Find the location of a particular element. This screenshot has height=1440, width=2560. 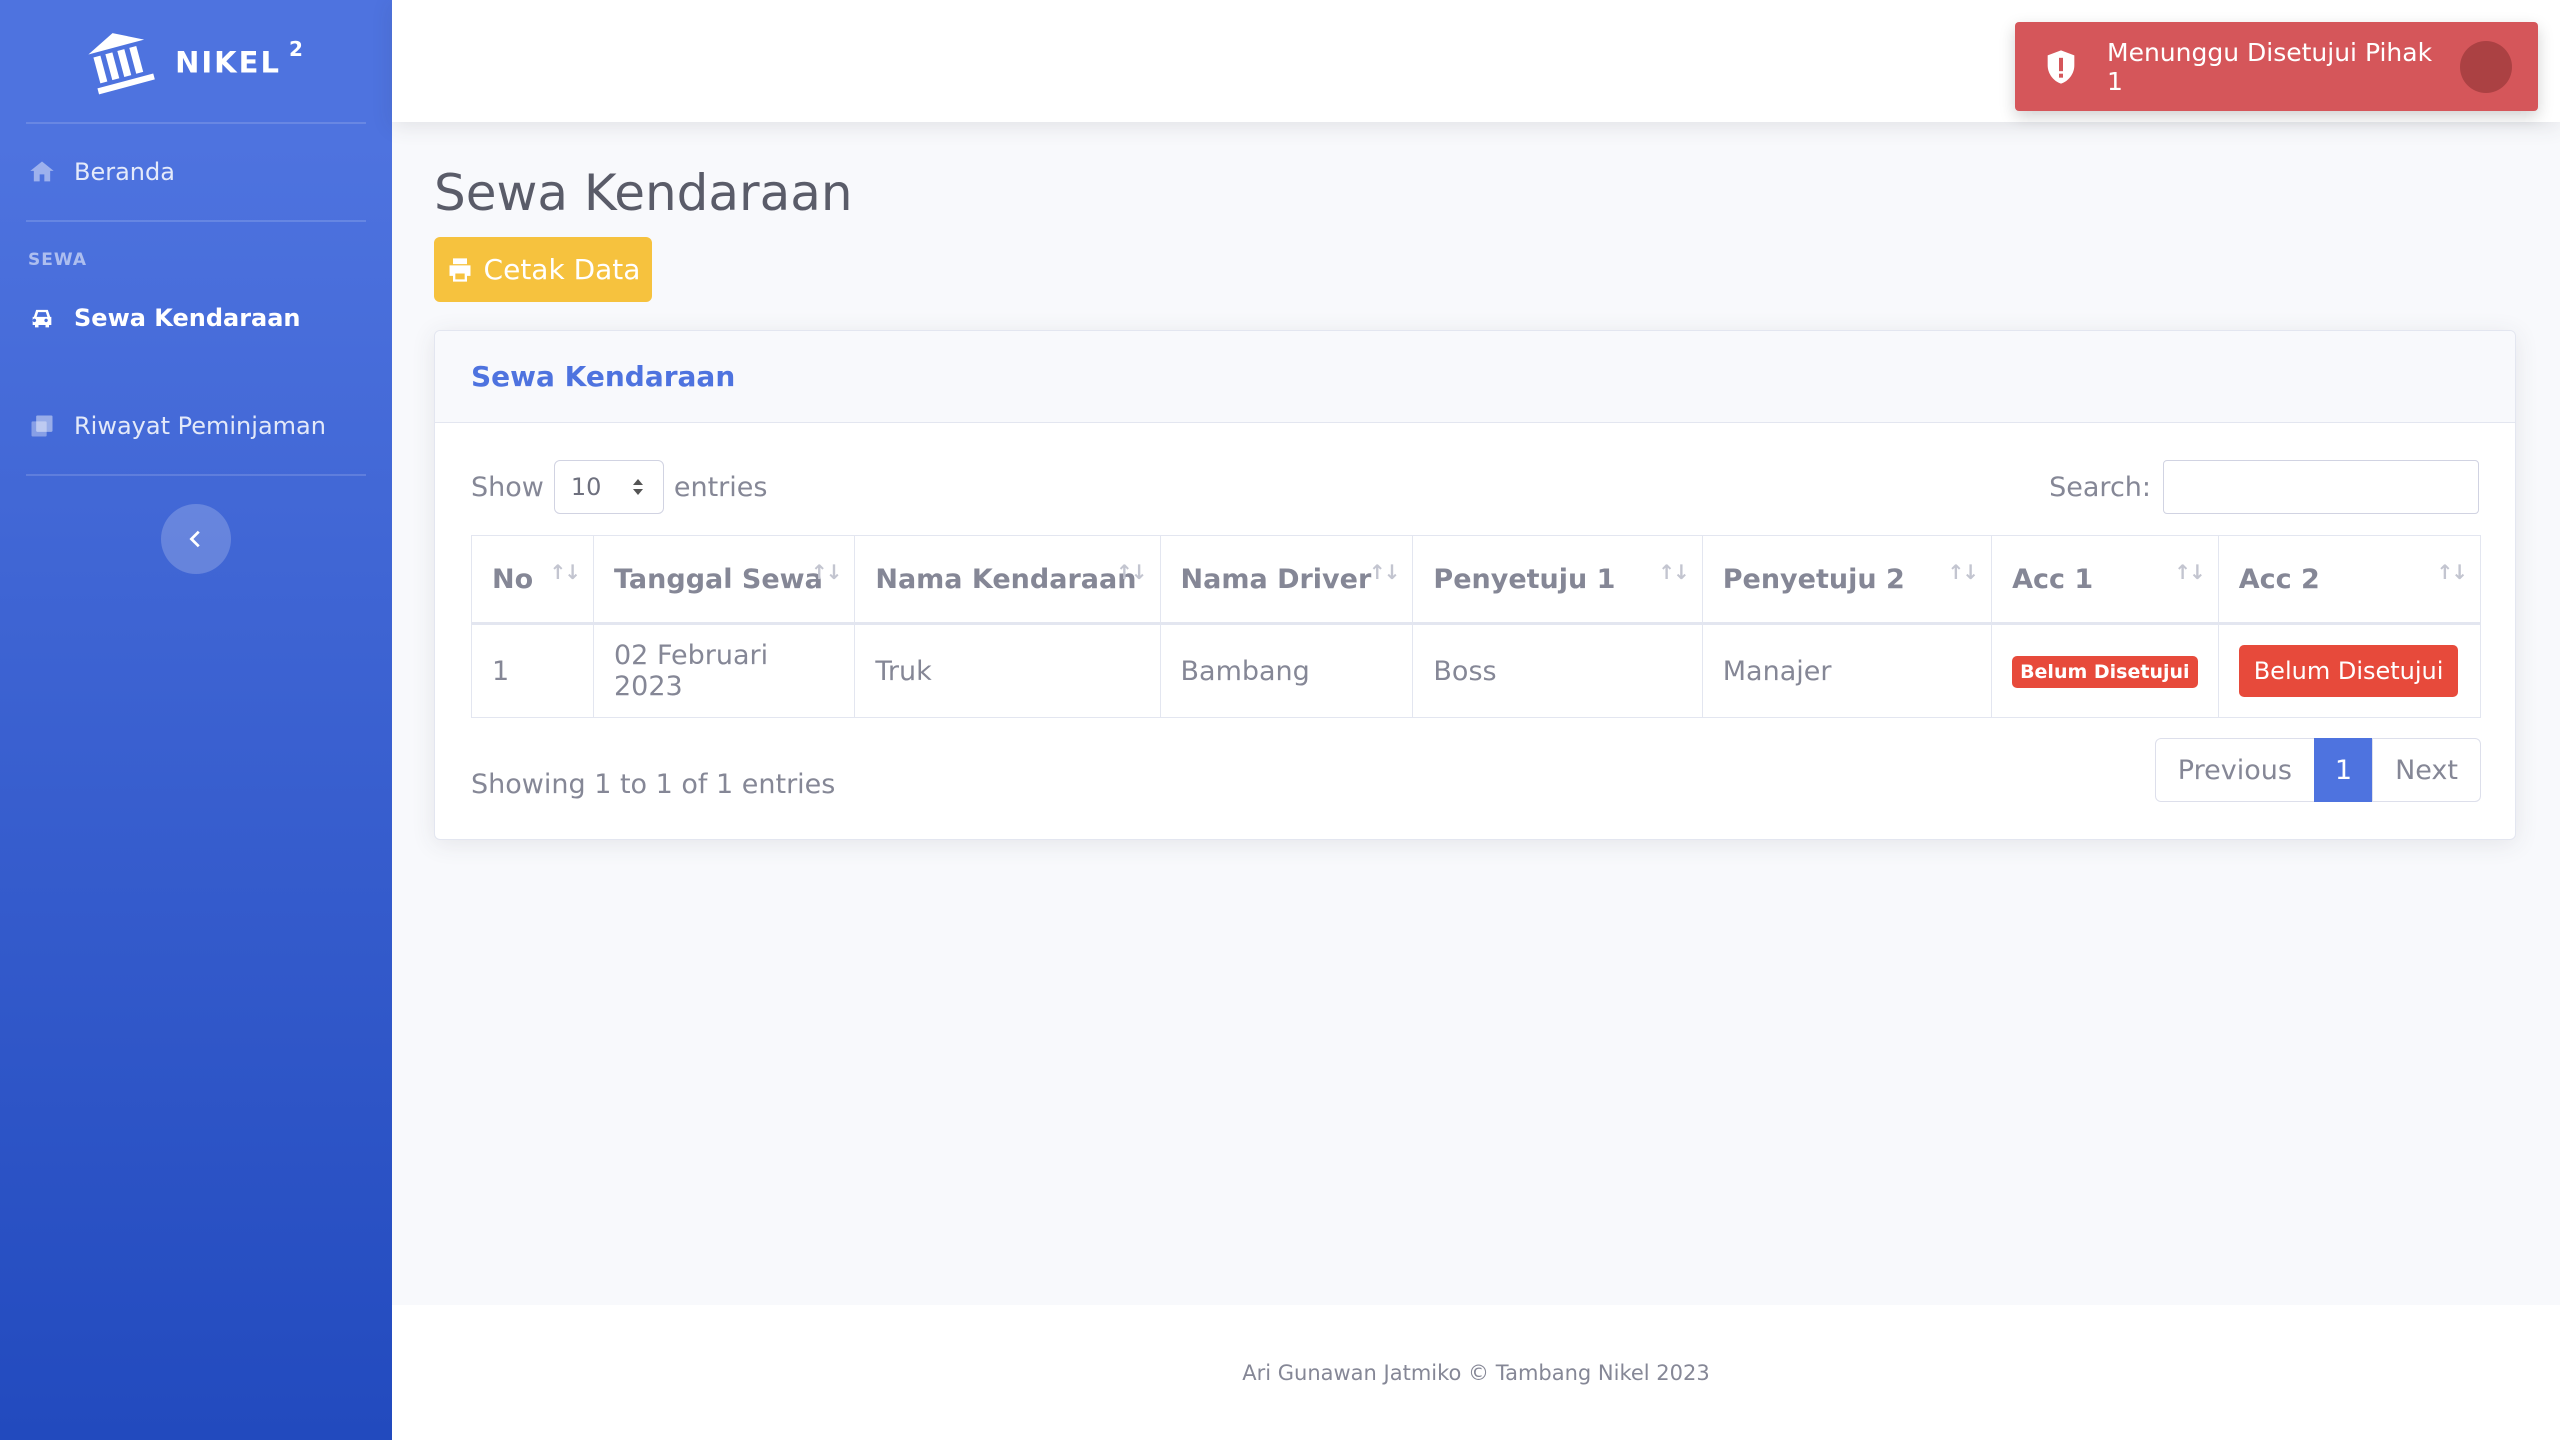

toast-avatar is located at coordinates (2486, 66).